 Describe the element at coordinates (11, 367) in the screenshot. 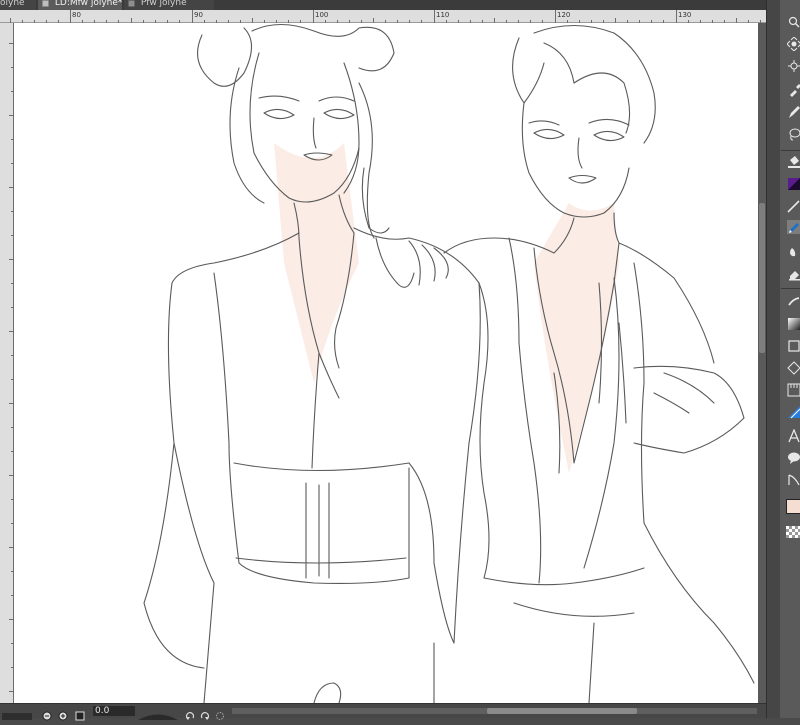

I see `ruler-ticks` at that location.